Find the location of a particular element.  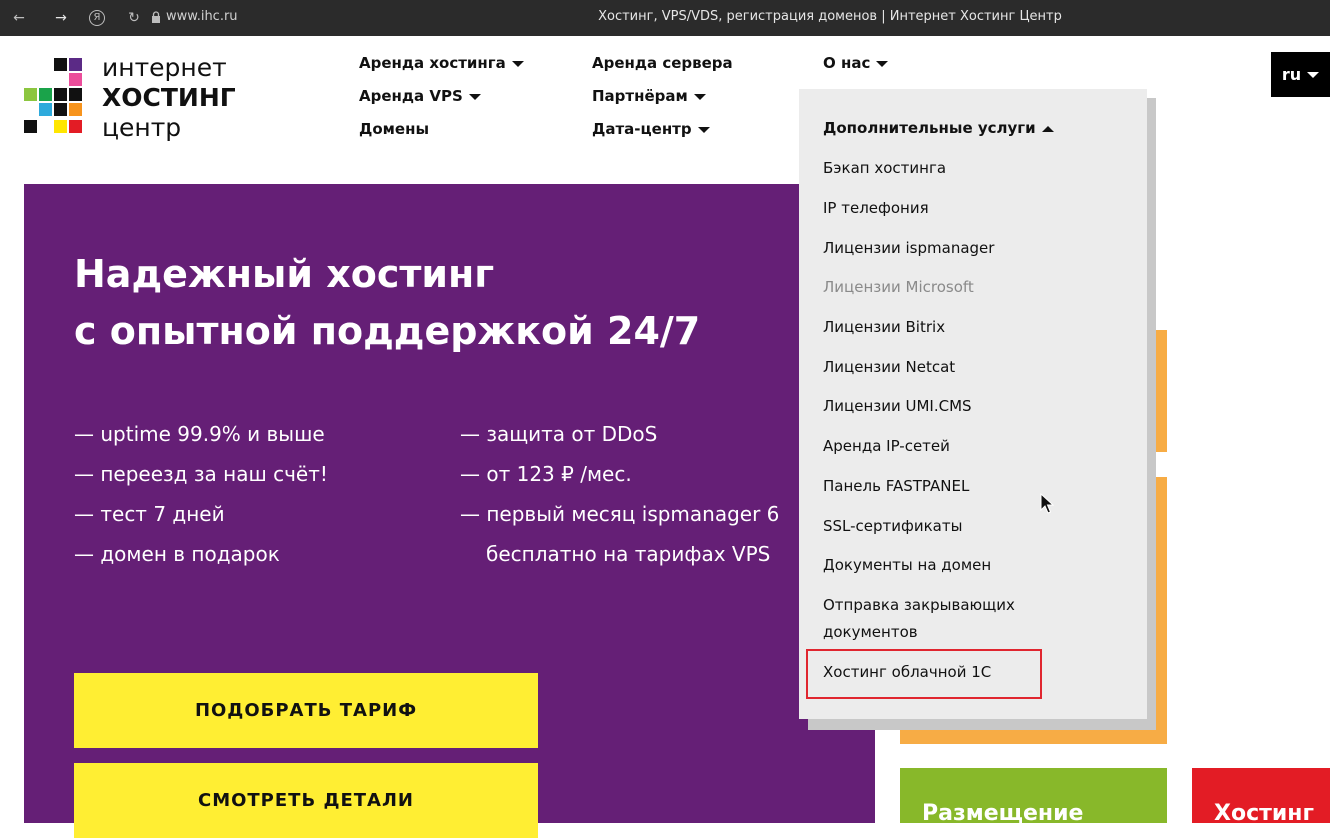

menu-item-netcat-licenses: Лицензии Netcat is located at coordinates (973, 367).